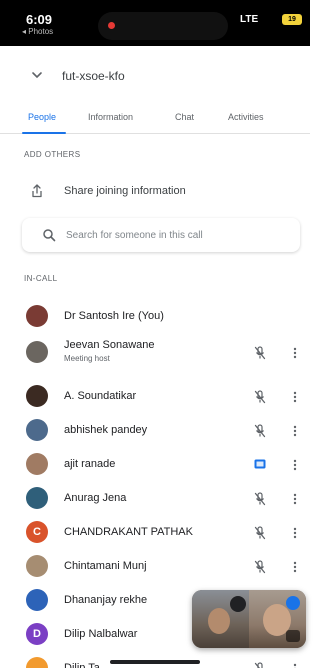 This screenshot has width=320, height=668. Describe the element at coordinates (292, 19) in the screenshot. I see `battery-indicator: 19` at that location.